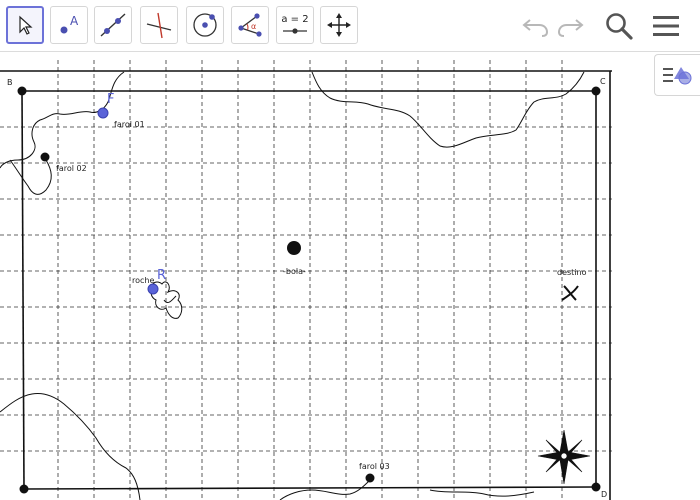  I want to click on undo-button, so click(535, 26).